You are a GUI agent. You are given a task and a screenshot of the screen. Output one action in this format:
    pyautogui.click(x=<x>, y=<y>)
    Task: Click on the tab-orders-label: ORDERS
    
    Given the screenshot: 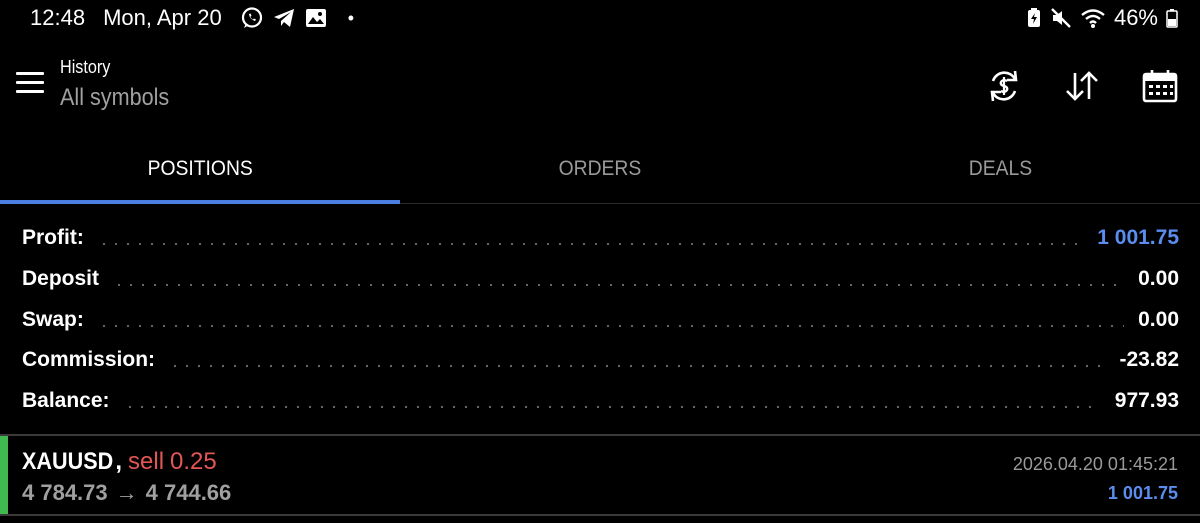 What is the action you would take?
    pyautogui.click(x=600, y=168)
    